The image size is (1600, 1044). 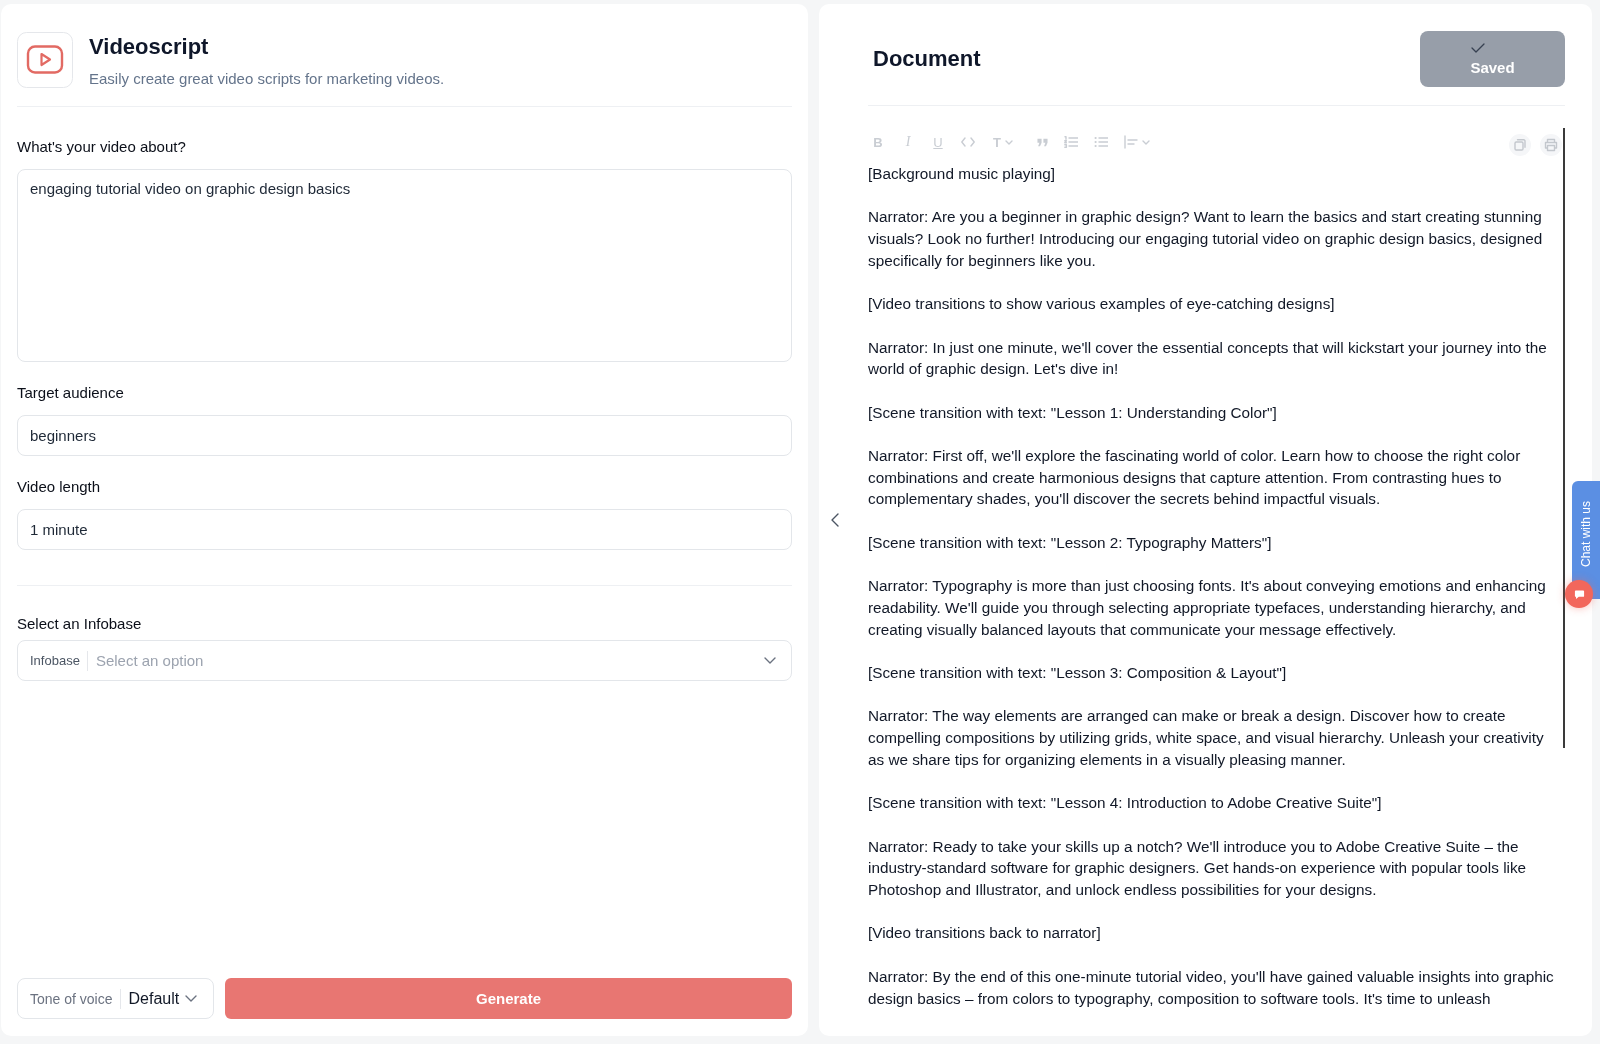 What do you see at coordinates (1070, 142) in the screenshot?
I see `numbered-list-icon` at bounding box center [1070, 142].